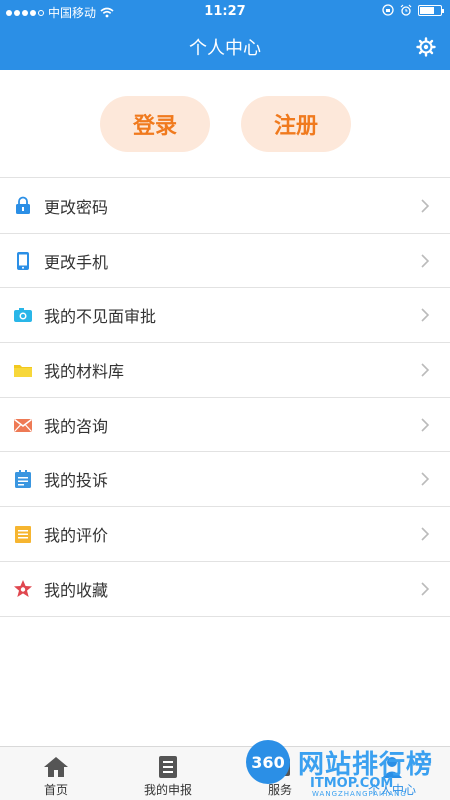 Image resolution: width=450 pixels, height=800 pixels. What do you see at coordinates (76, 207) in the screenshot?
I see `menu-label: 更改密码` at bounding box center [76, 207].